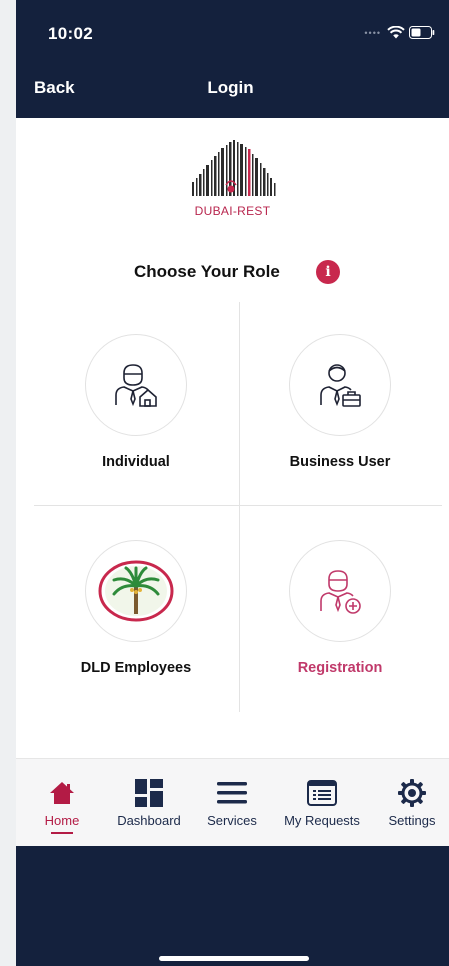 Image resolution: width=449 pixels, height=966 pixels. I want to click on status-icons: ••••, so click(399, 32).